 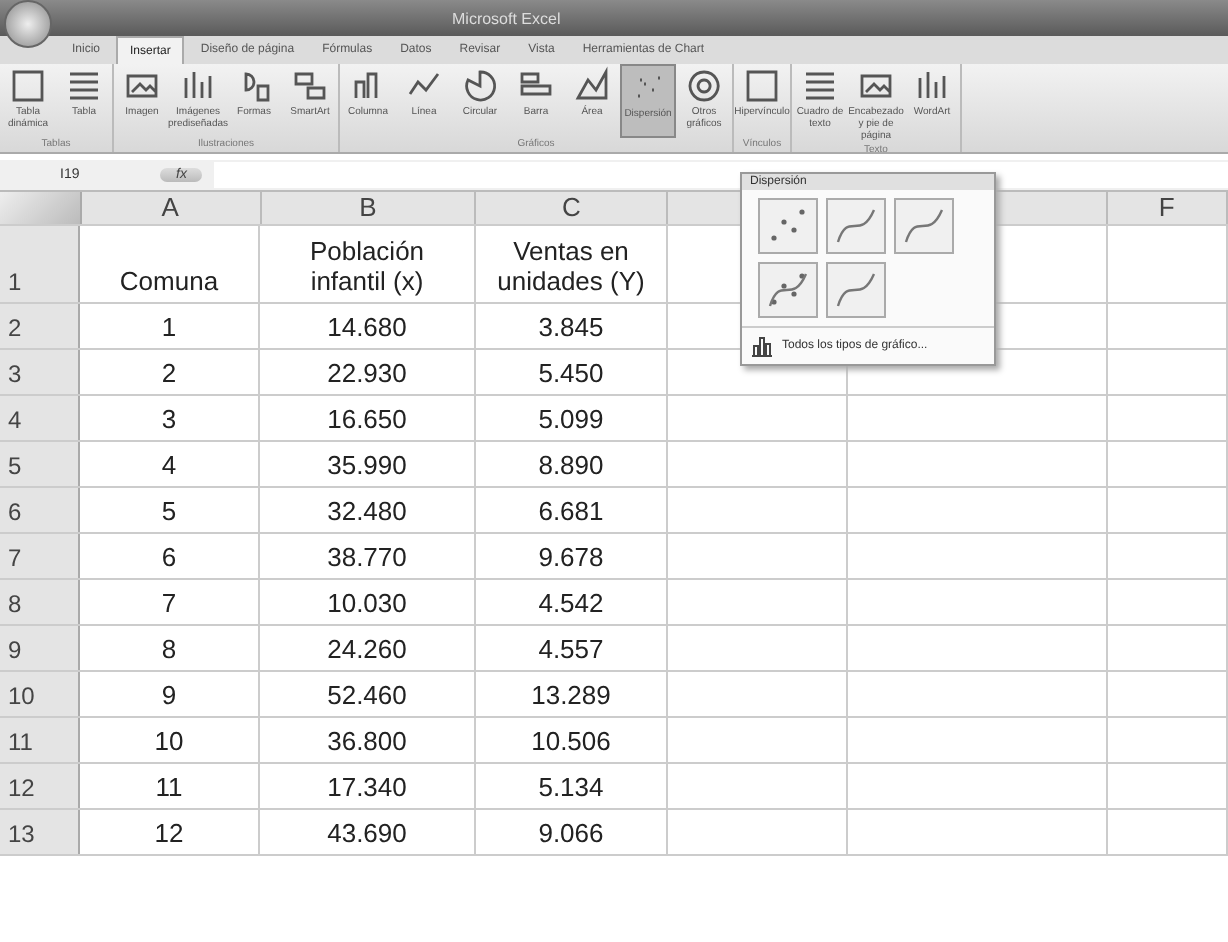 What do you see at coordinates (571, 787) in the screenshot?
I see `table-cell: 5.134` at bounding box center [571, 787].